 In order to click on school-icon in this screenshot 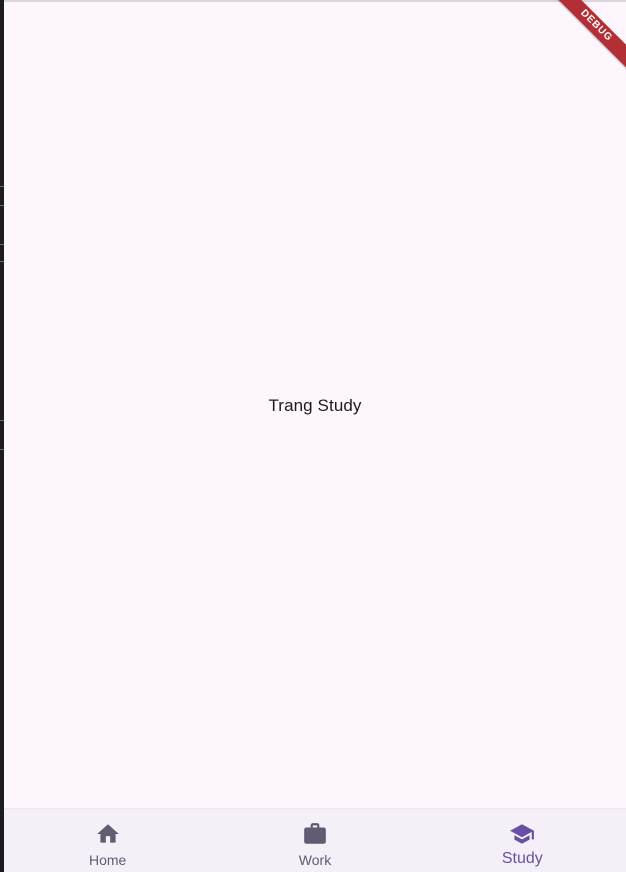, I will do `click(522, 834)`.